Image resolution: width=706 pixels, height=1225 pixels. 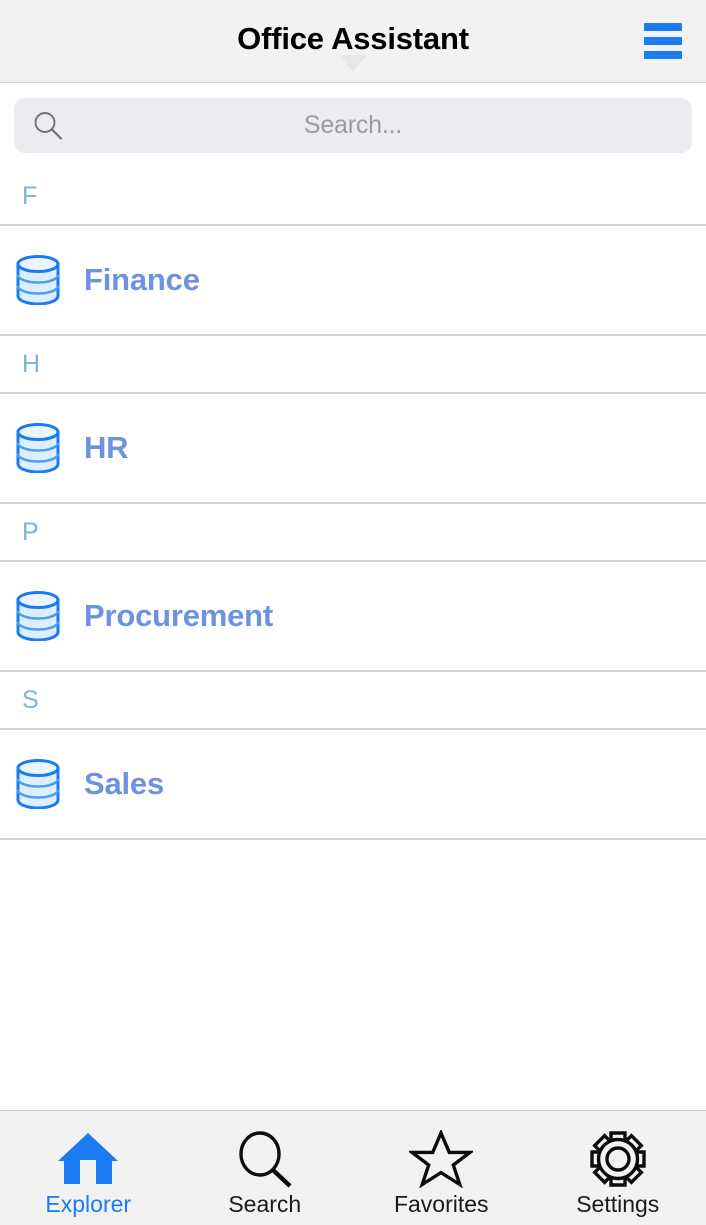 I want to click on tab-label: Favorites, so click(x=441, y=1203).